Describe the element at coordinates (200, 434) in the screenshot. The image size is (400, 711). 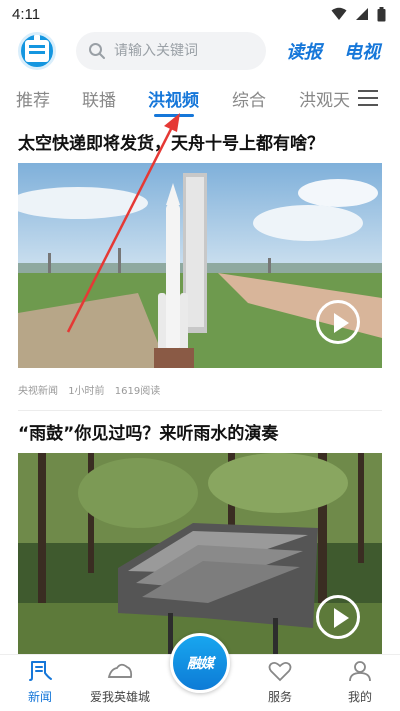
I see `article-title: “雨鼓”你见过吗？来听雨水的演奏` at that location.